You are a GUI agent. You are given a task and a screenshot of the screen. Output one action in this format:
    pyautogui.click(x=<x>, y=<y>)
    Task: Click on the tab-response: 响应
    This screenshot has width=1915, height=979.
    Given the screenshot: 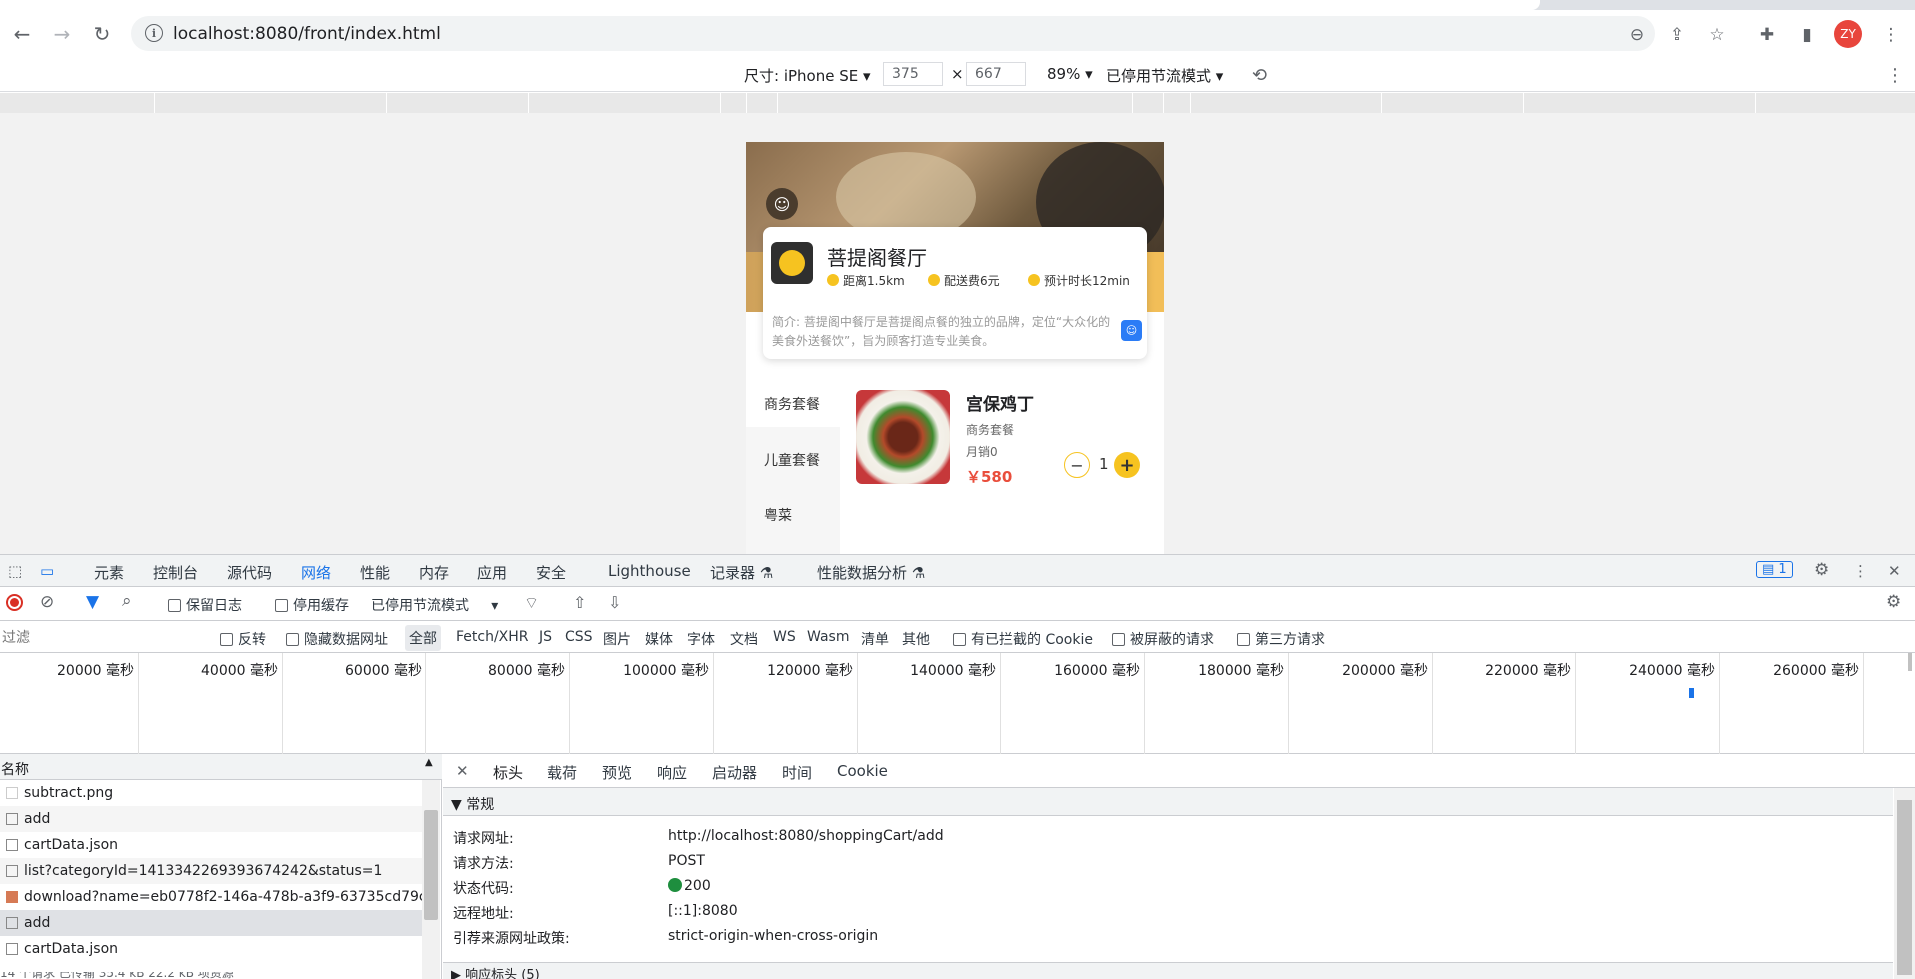 What is the action you would take?
    pyautogui.click(x=672, y=772)
    